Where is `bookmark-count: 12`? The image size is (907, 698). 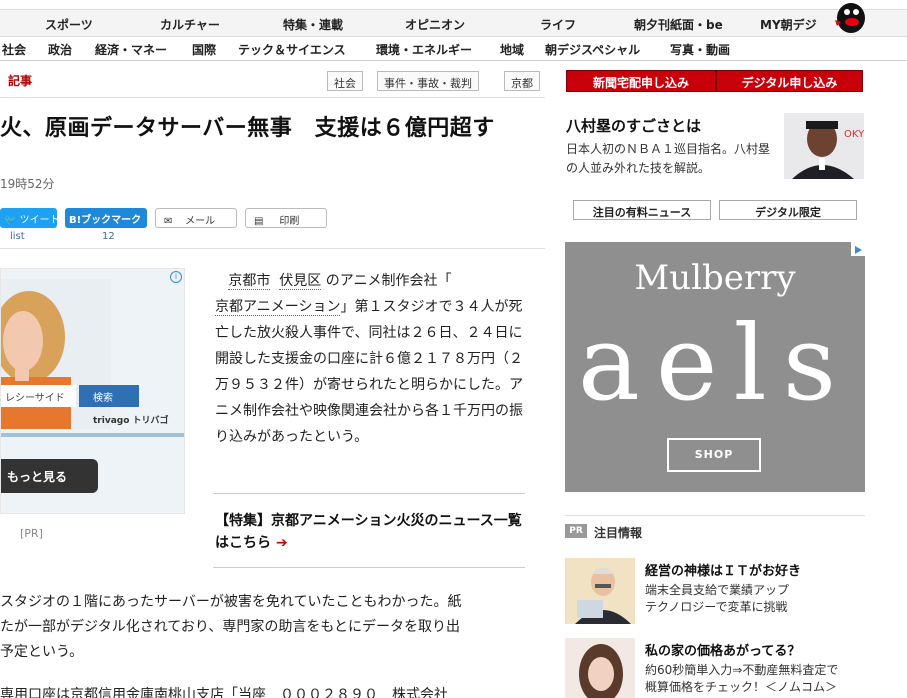 bookmark-count: 12 is located at coordinates (108, 236).